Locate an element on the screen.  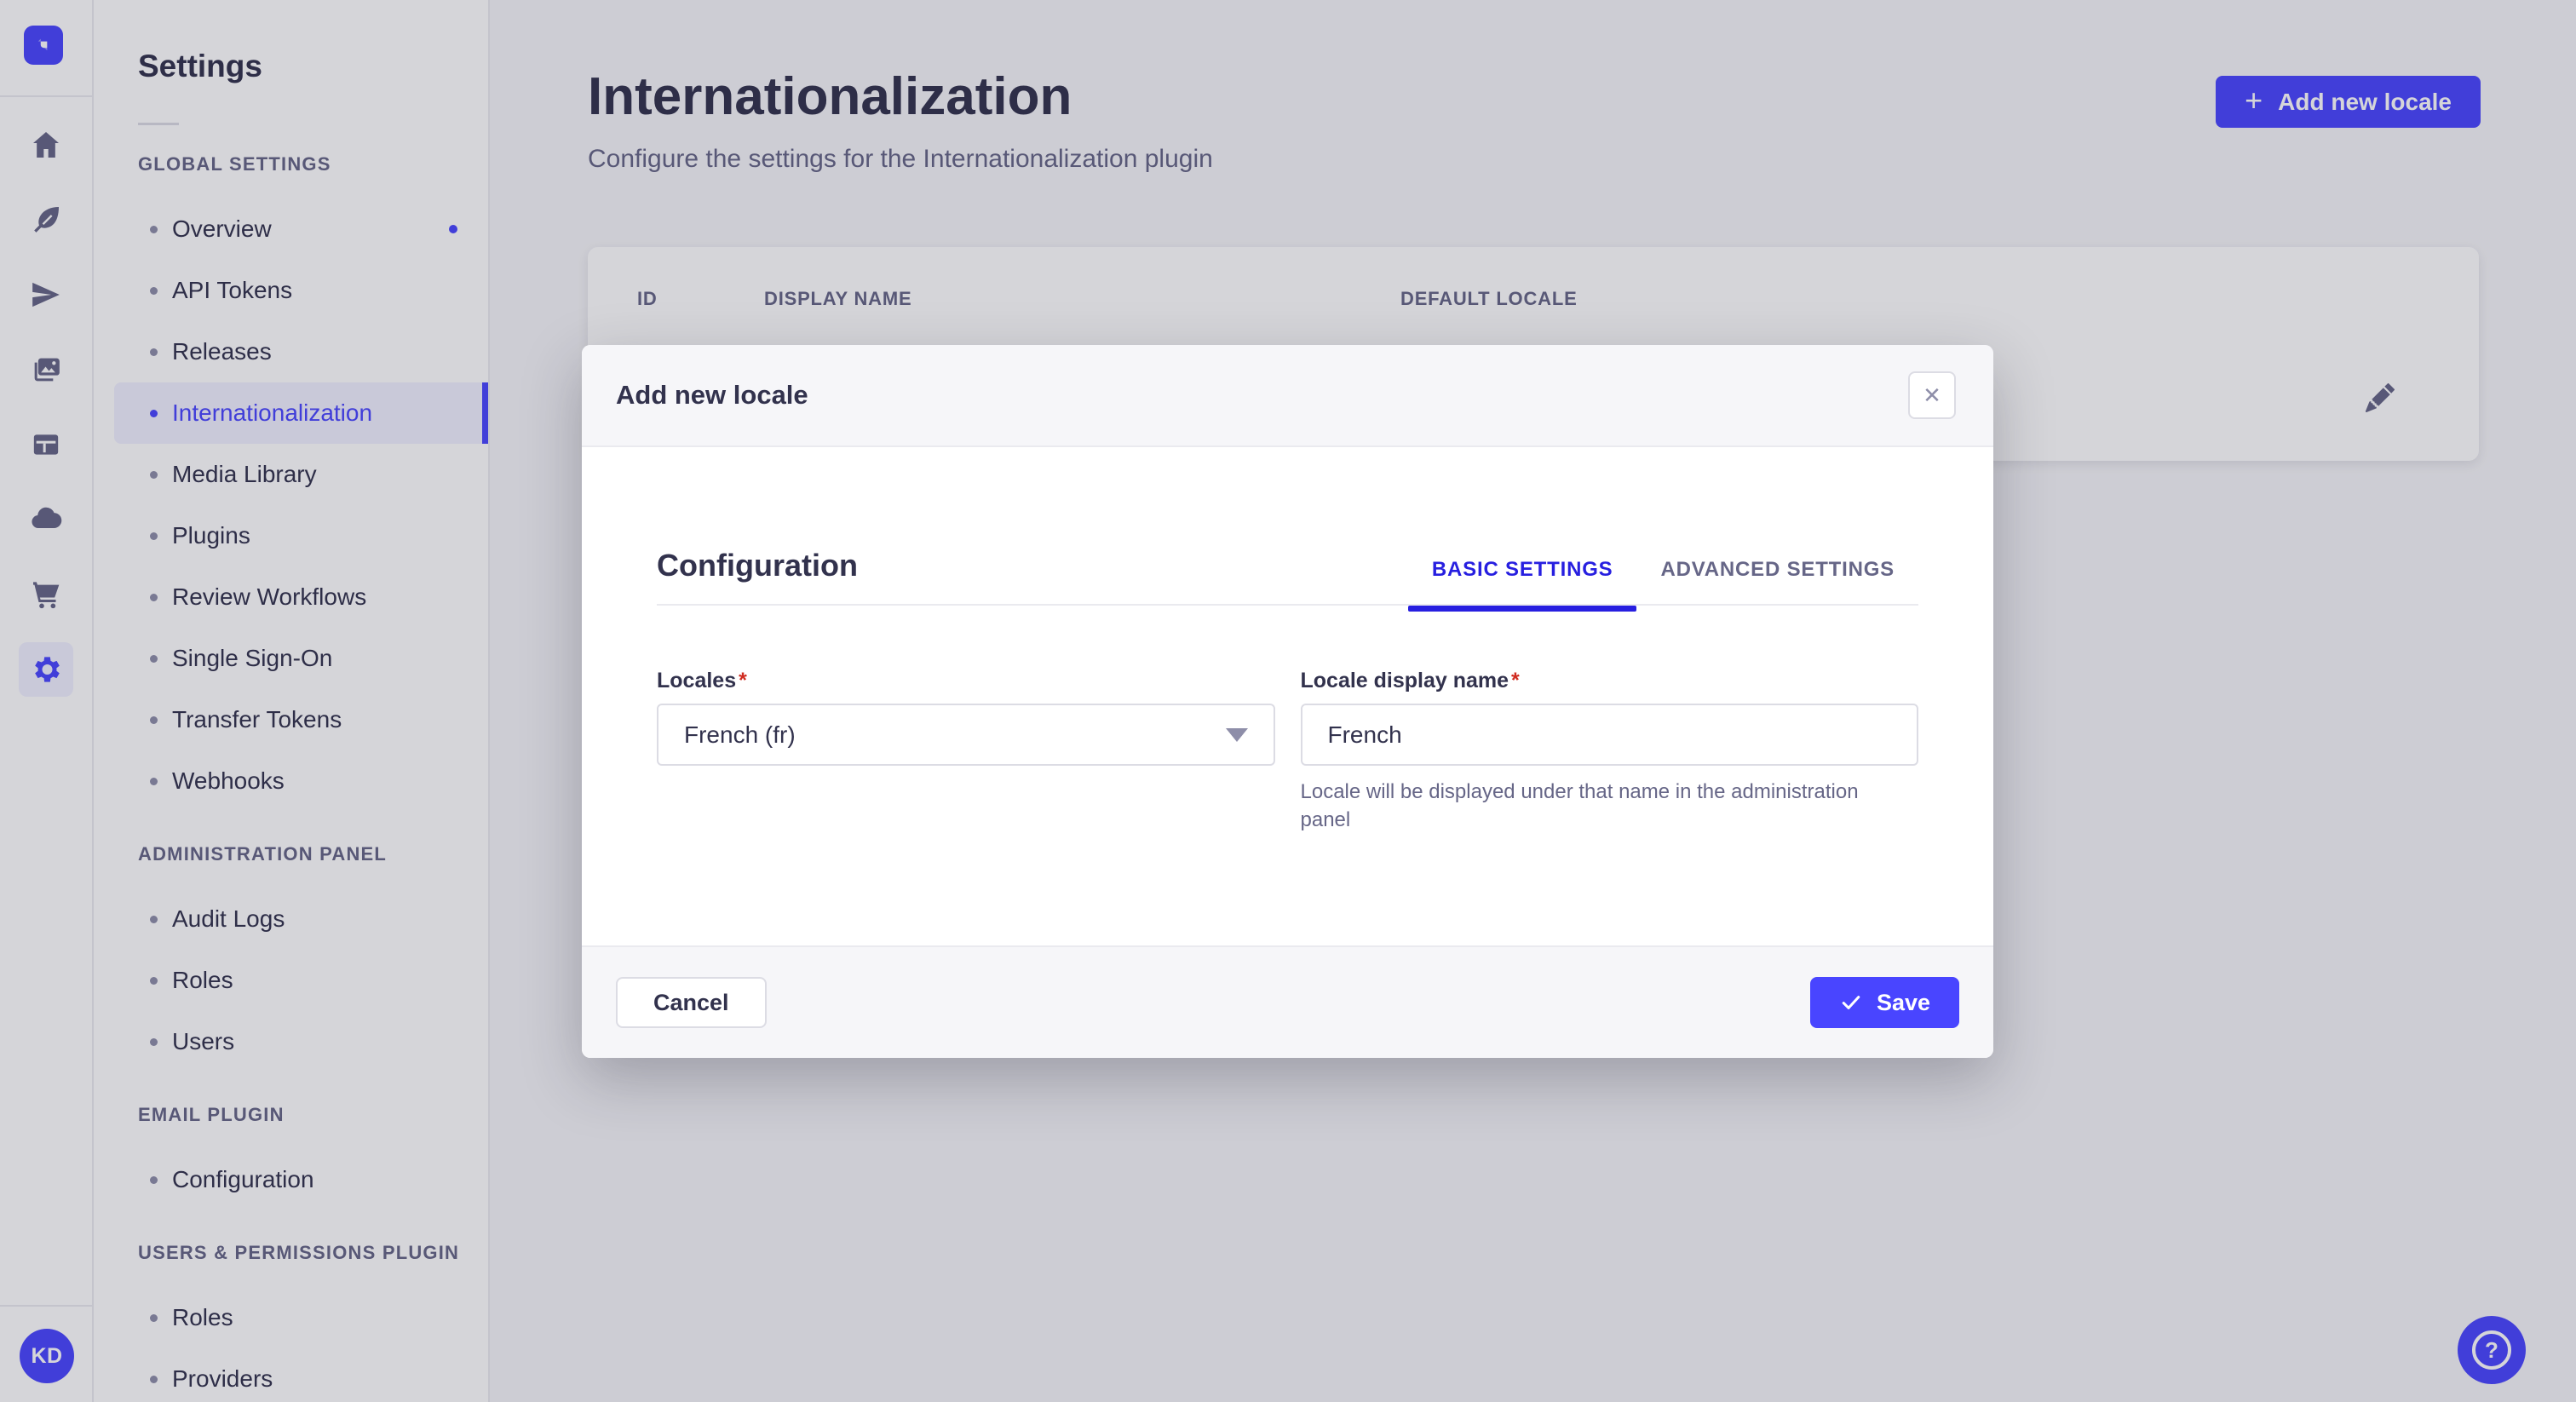
cancel-button: Cancel is located at coordinates (692, 1002).